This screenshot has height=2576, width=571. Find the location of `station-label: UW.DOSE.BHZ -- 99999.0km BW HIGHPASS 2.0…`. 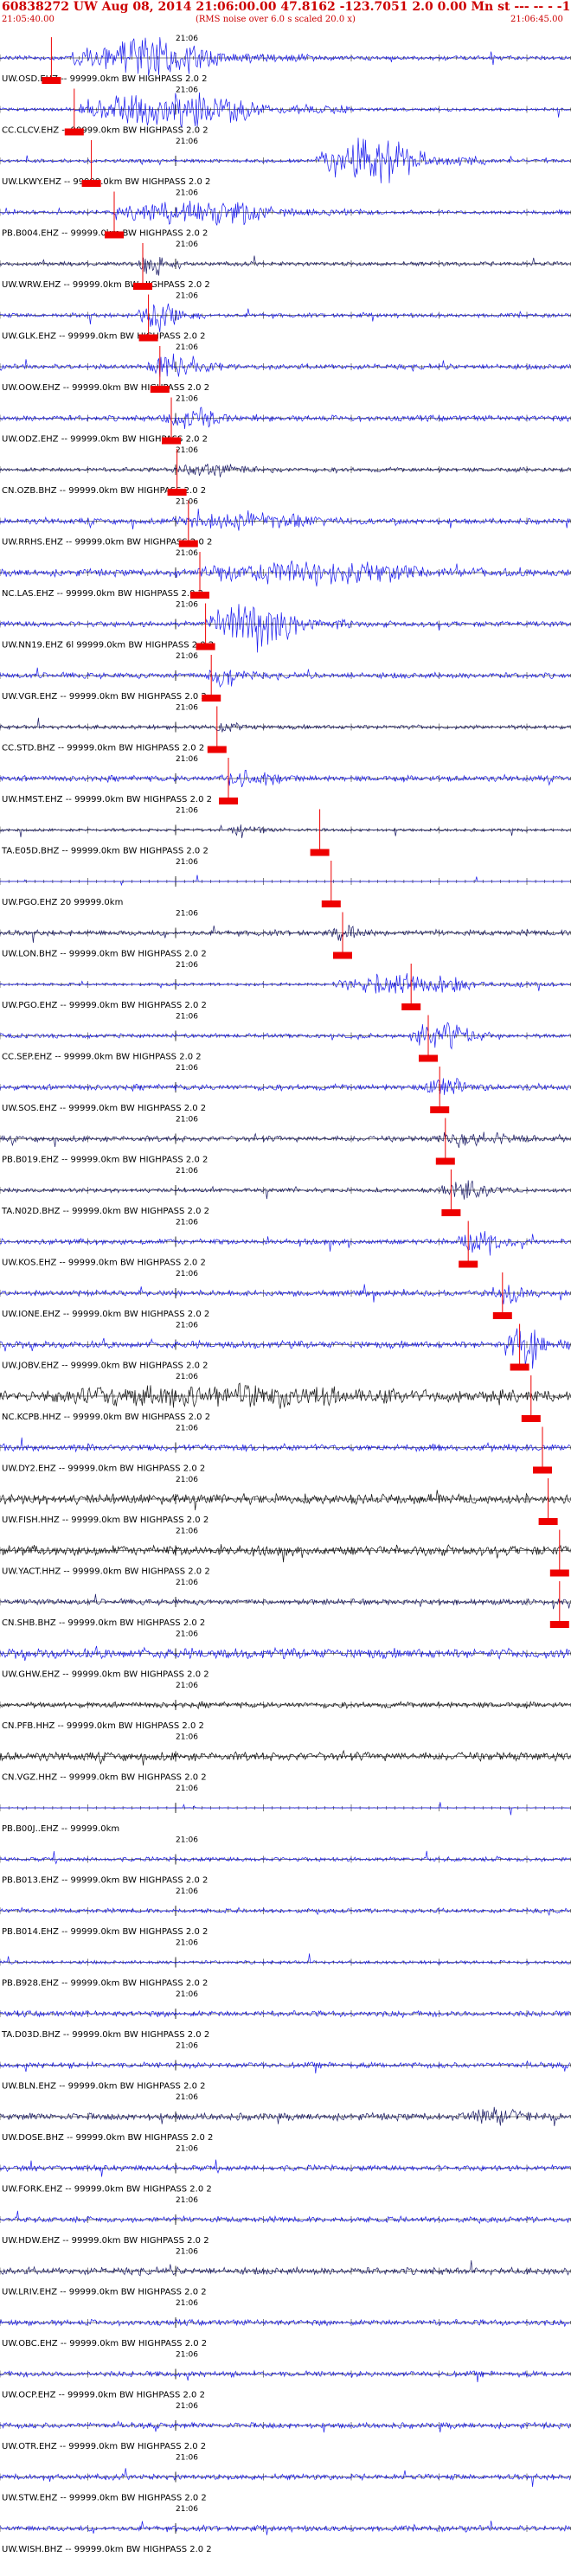

station-label: UW.DOSE.BHZ -- 99999.0km BW HIGHPASS 2.0… is located at coordinates (107, 2138).